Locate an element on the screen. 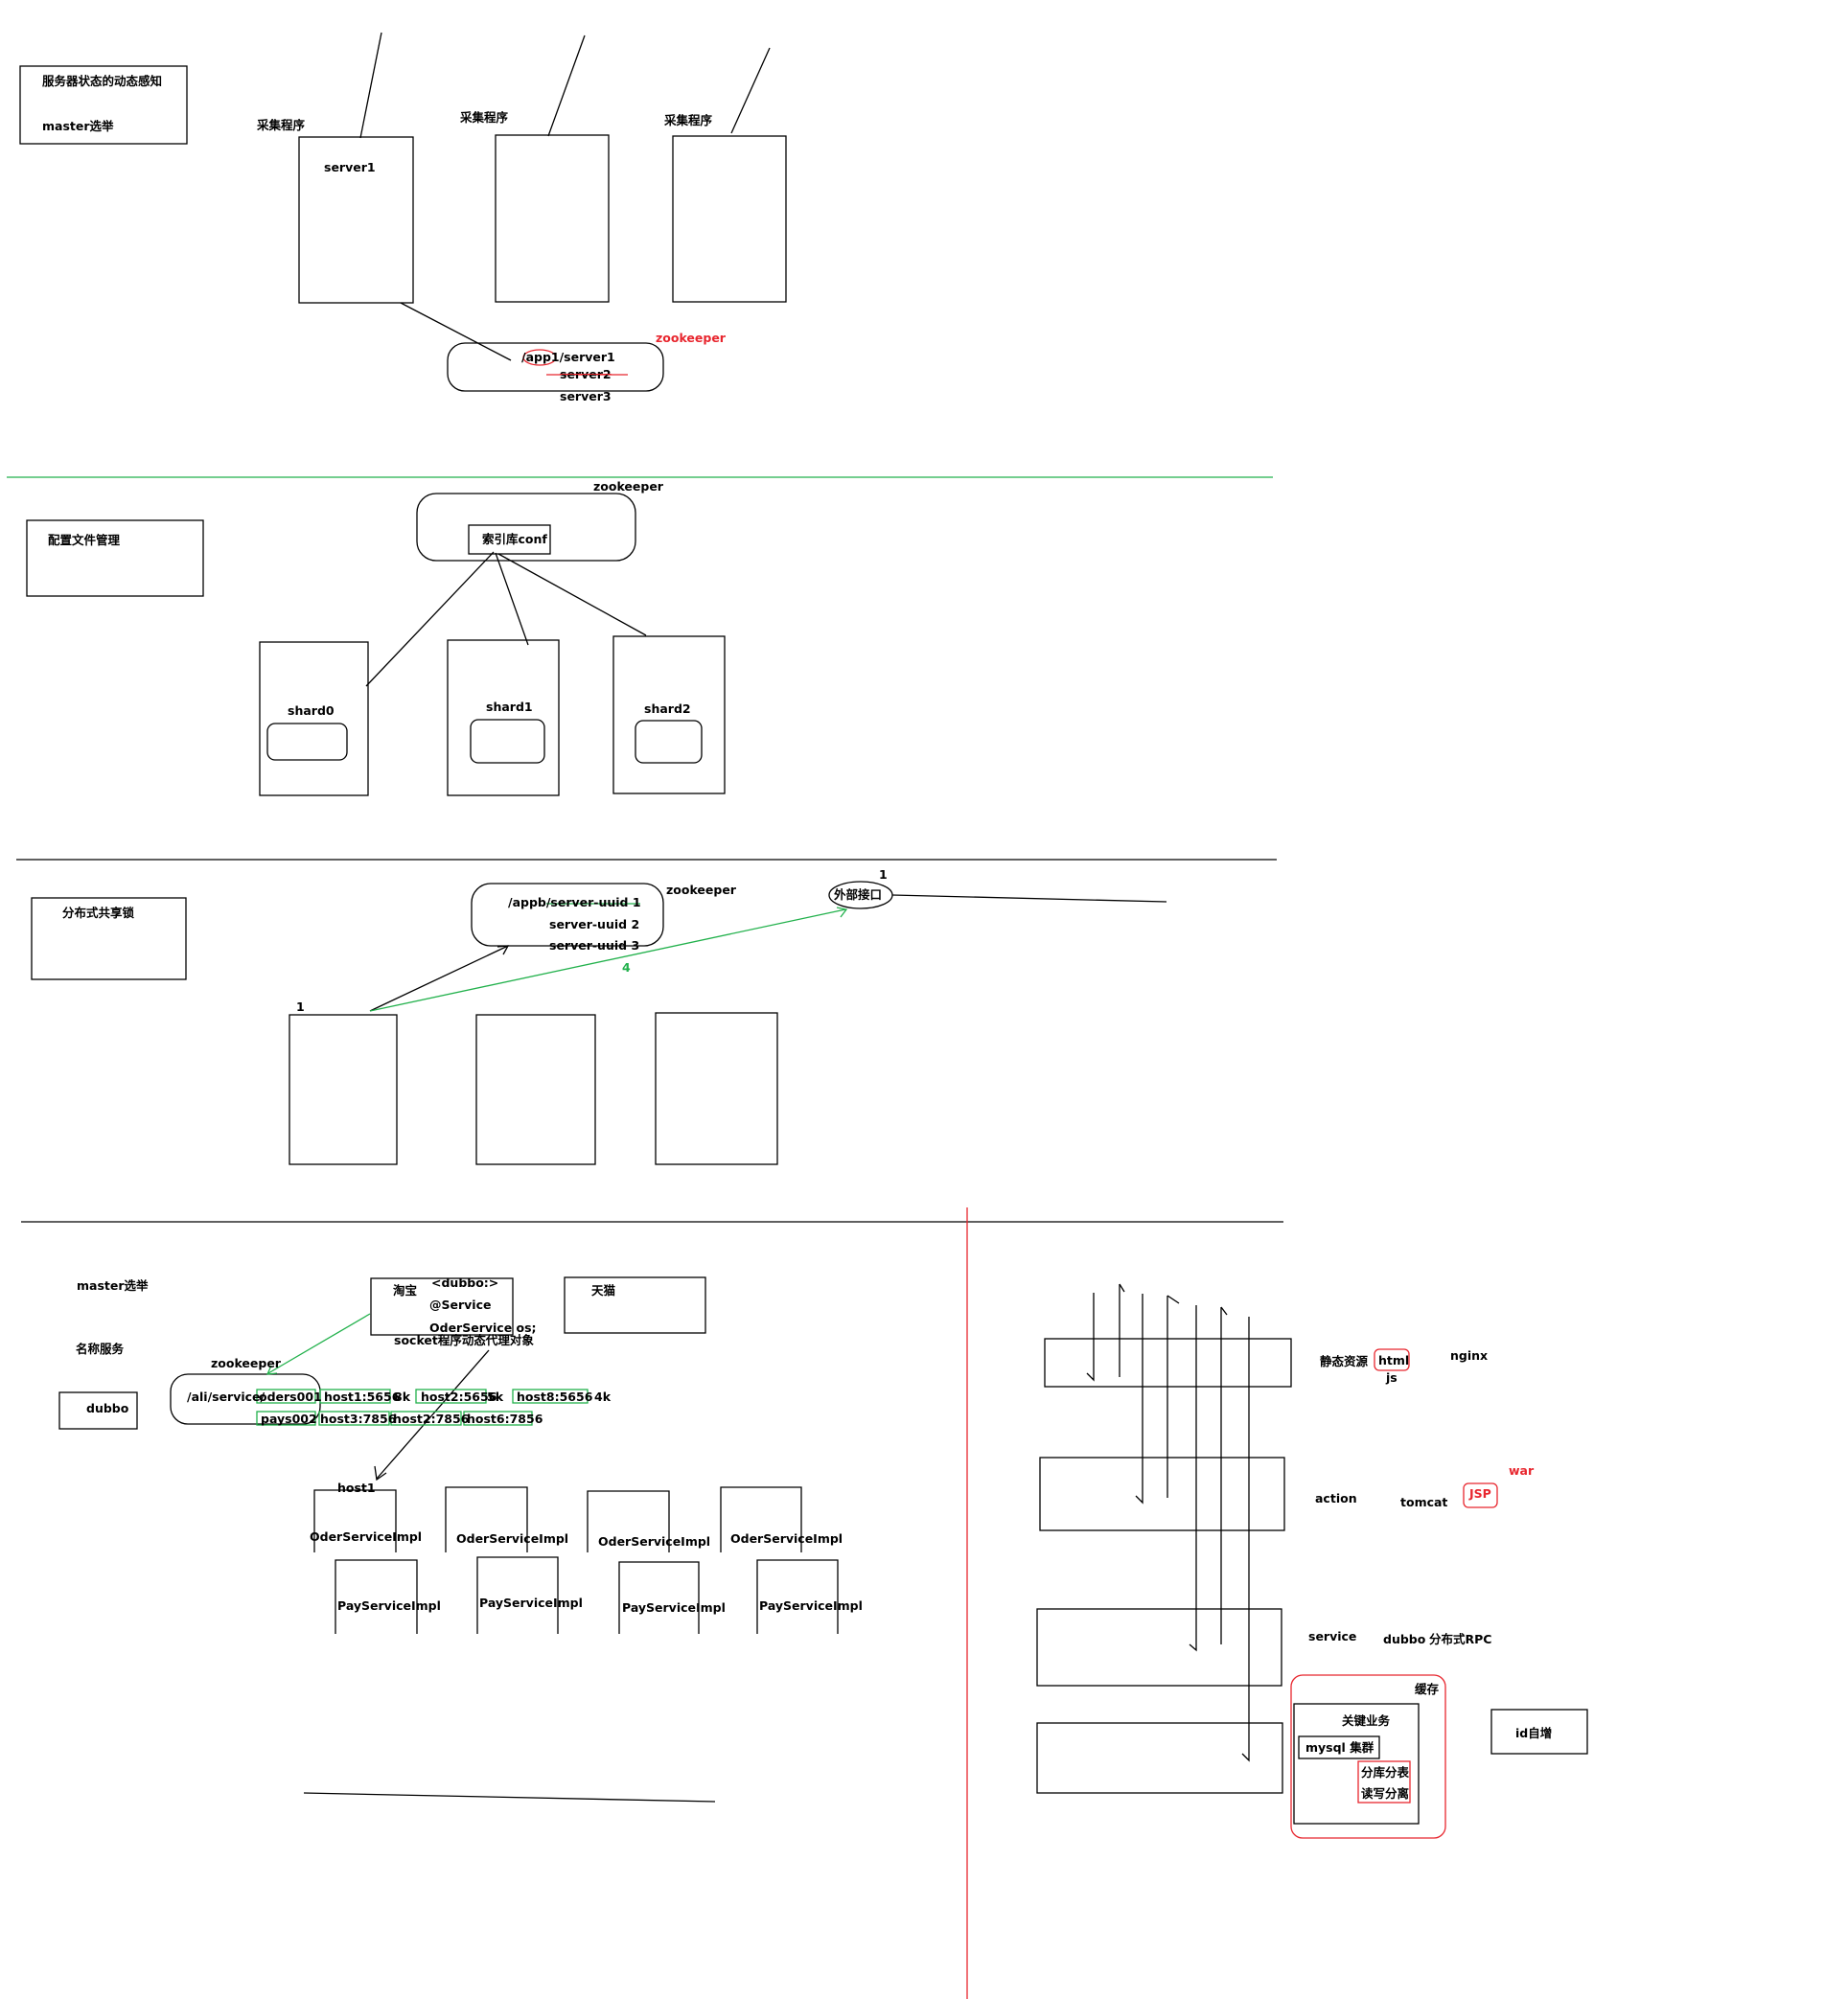 This screenshot has width=1848, height=1999. s4-tmall-box is located at coordinates (635, 1305).